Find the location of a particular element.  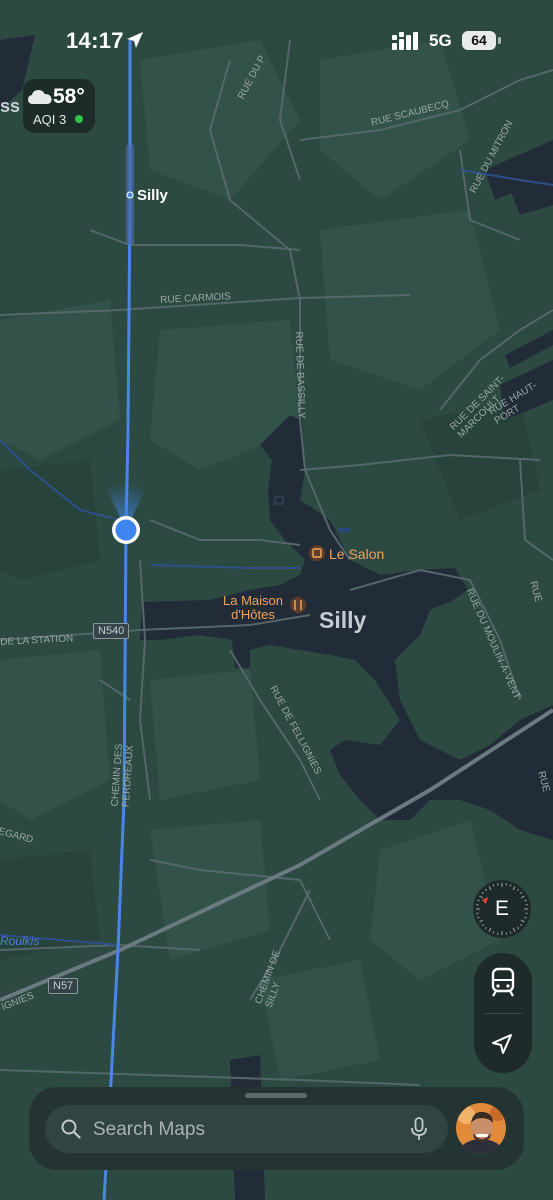

search-bar is located at coordinates (246, 1130).